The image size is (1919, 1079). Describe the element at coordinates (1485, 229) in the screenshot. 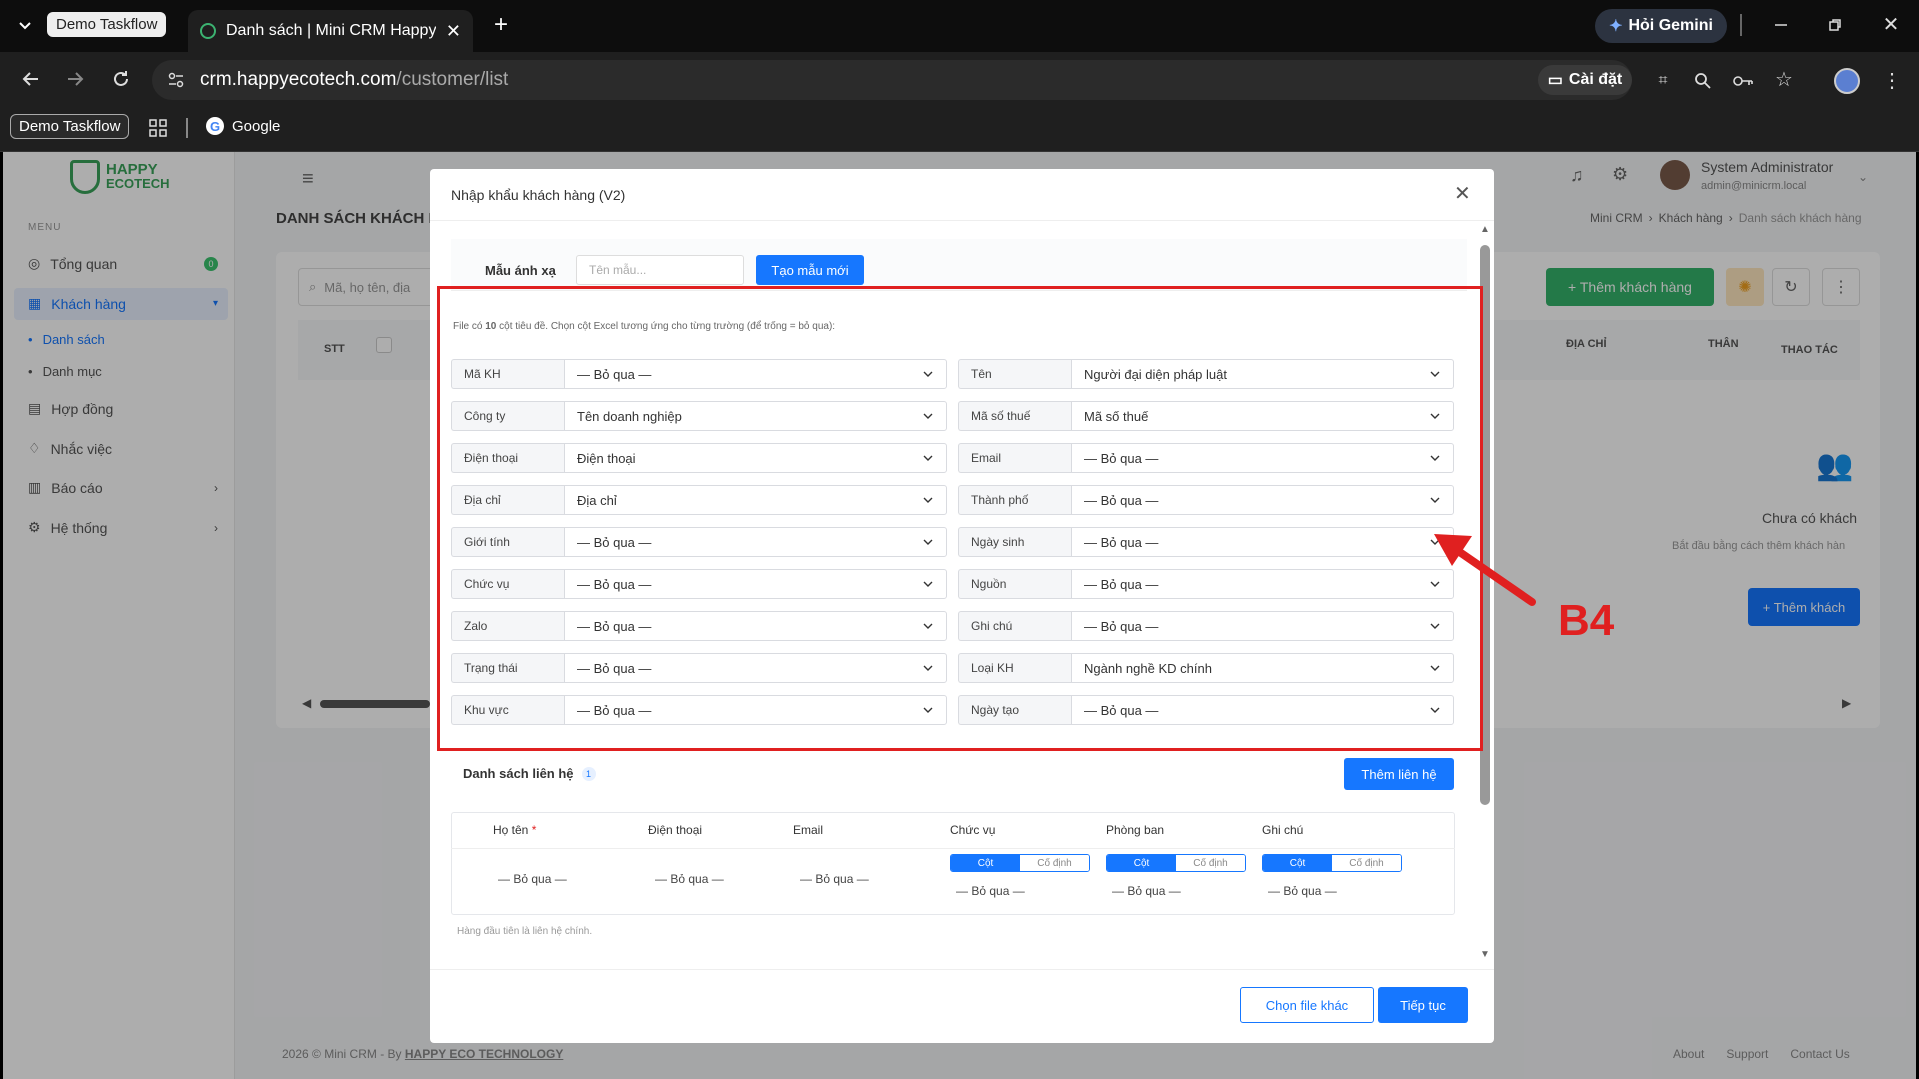

I see `modal-scroll-up-icon: ▲` at that location.